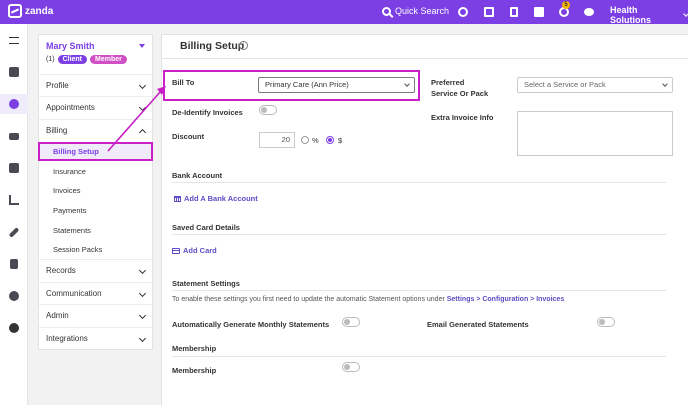 The width and height of the screenshot is (688, 405). I want to click on discount-label: Discount, so click(188, 136).